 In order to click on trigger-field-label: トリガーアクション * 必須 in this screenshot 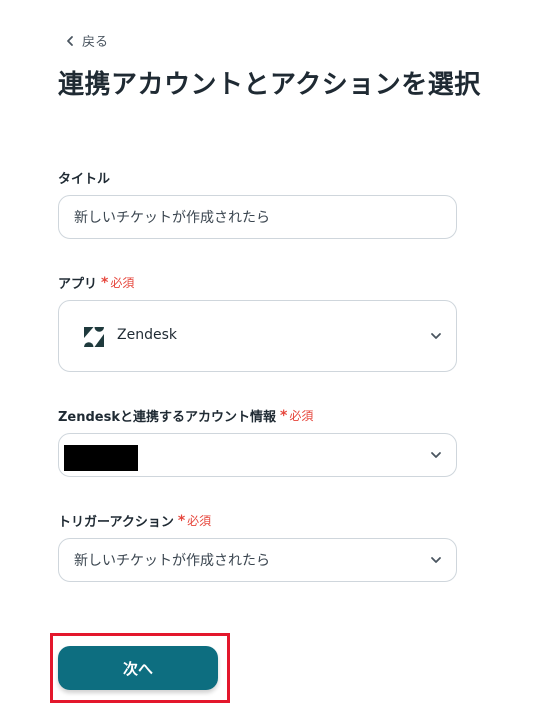, I will do `click(134, 521)`.